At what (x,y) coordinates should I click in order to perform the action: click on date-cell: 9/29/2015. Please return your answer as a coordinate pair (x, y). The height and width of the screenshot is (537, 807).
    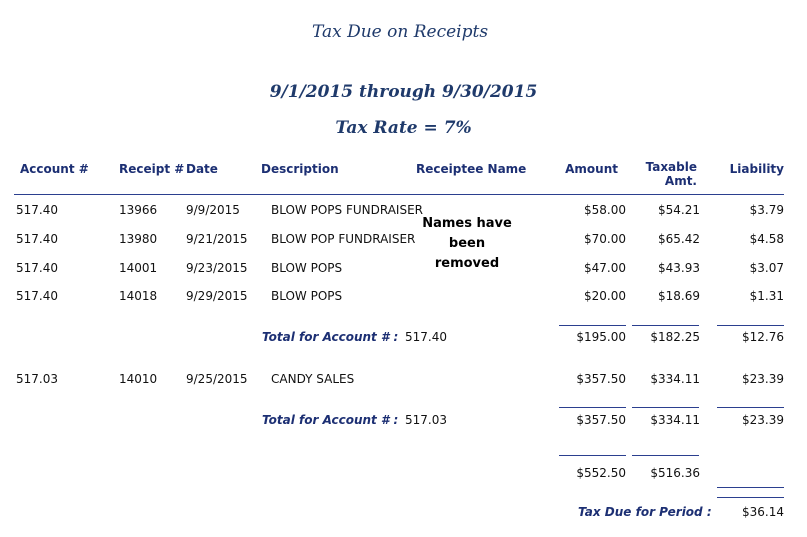
    Looking at the image, I should click on (217, 296).